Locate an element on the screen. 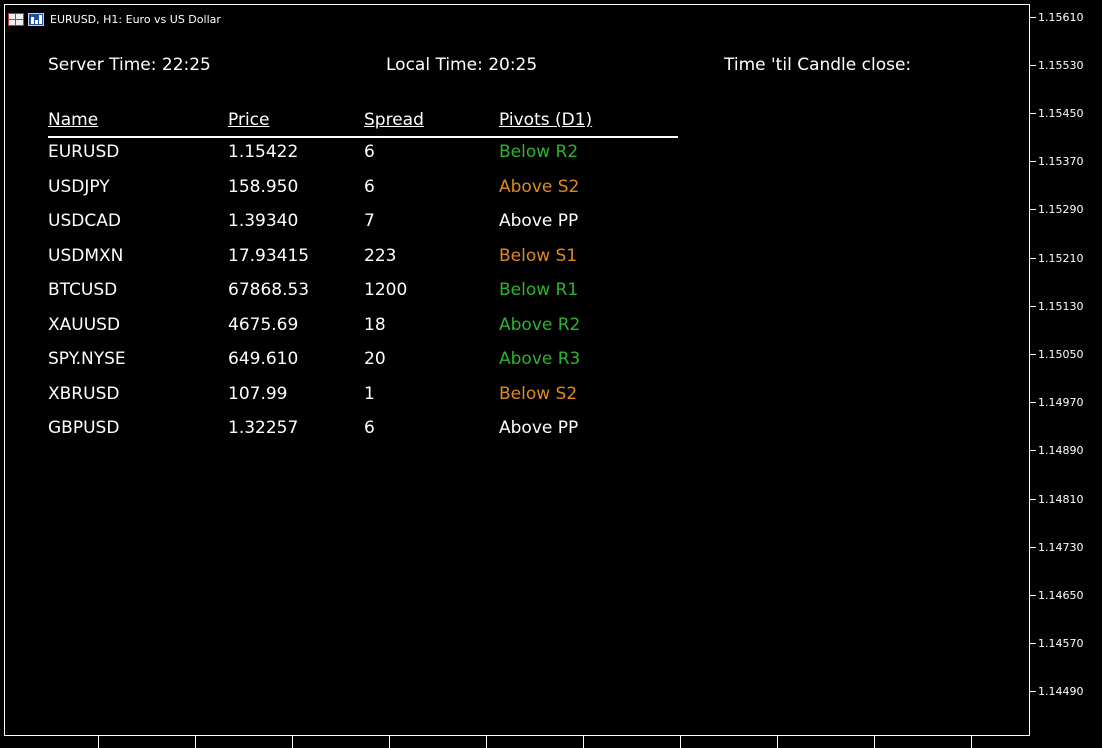  price-label-text: 1.14570 is located at coordinates (1061, 644).